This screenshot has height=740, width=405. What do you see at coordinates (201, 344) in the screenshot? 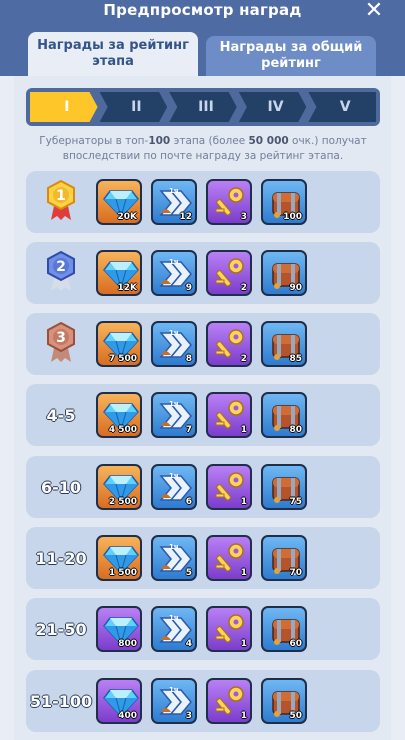
I see `reward-items: 7 500 1ч 8 2 85` at bounding box center [201, 344].